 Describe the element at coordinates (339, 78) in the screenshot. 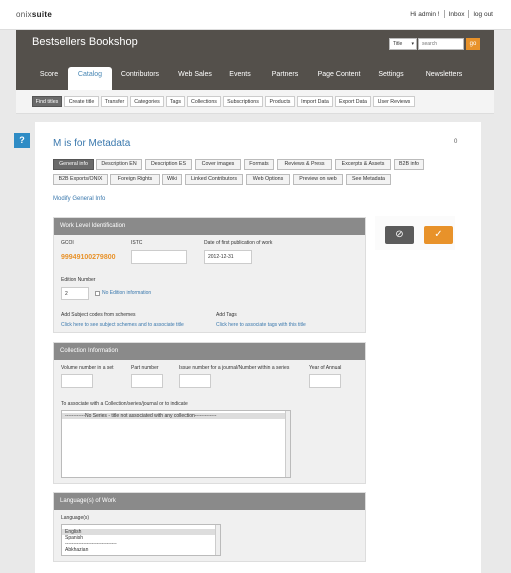

I see `nav-page-content: Page Content` at that location.